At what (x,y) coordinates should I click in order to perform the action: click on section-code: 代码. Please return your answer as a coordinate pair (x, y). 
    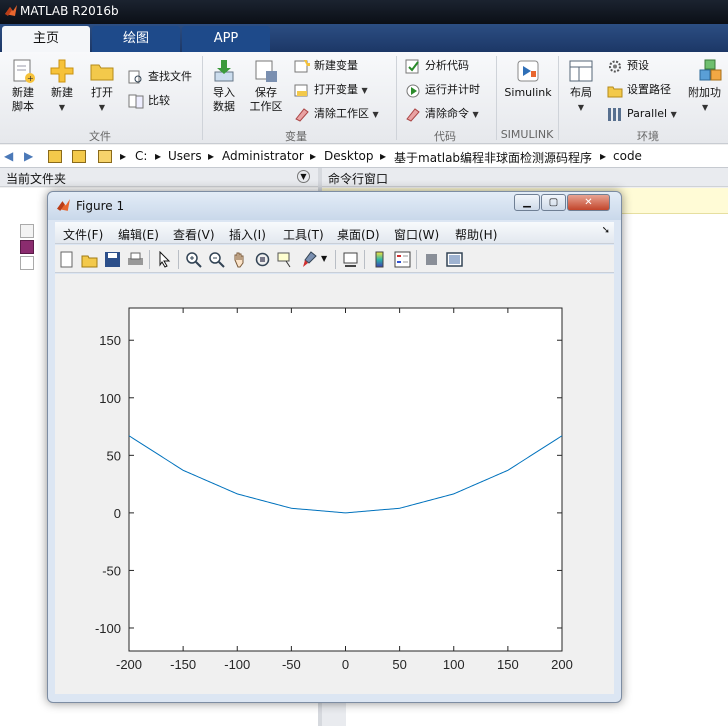
    Looking at the image, I should click on (445, 136).